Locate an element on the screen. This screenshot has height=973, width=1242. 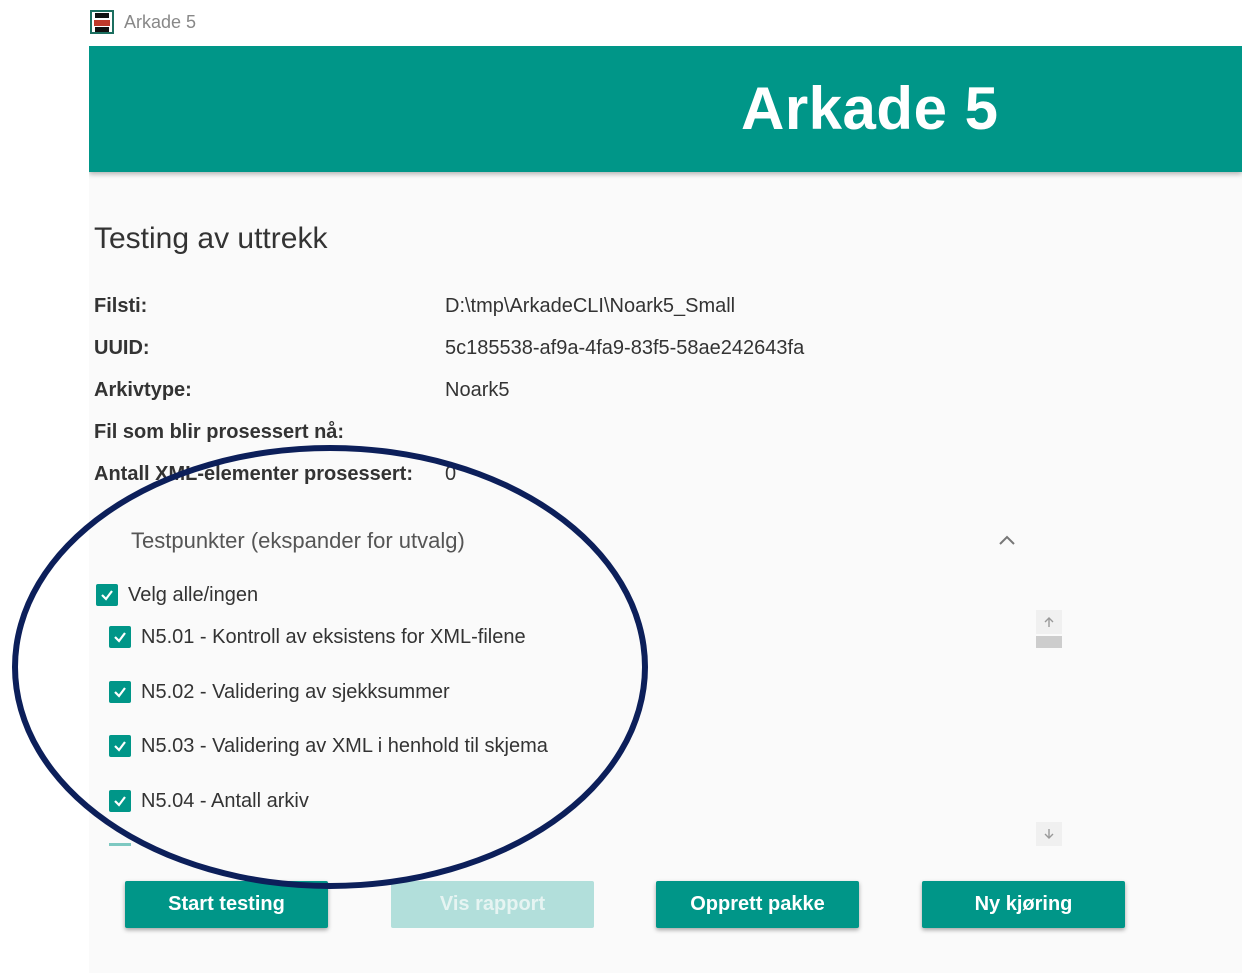
vis-rapport-button: Vis rapport is located at coordinates (492, 904).